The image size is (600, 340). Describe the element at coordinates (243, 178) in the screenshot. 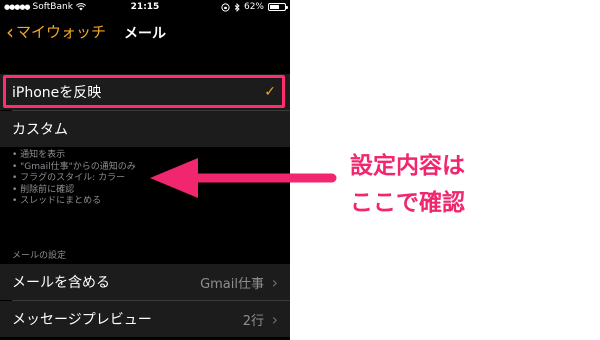

I see `annotation-arrow-icon` at that location.